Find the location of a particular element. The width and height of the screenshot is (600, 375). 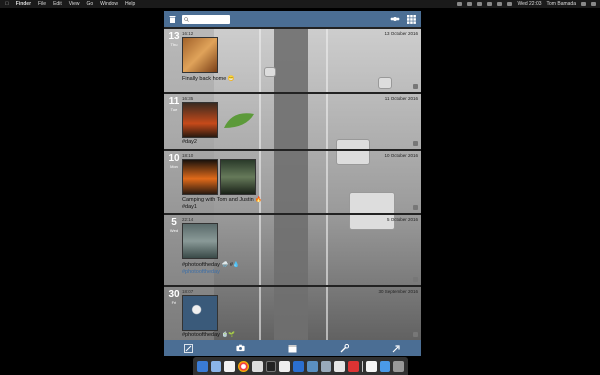

volume-icon is located at coordinates (490, 4).